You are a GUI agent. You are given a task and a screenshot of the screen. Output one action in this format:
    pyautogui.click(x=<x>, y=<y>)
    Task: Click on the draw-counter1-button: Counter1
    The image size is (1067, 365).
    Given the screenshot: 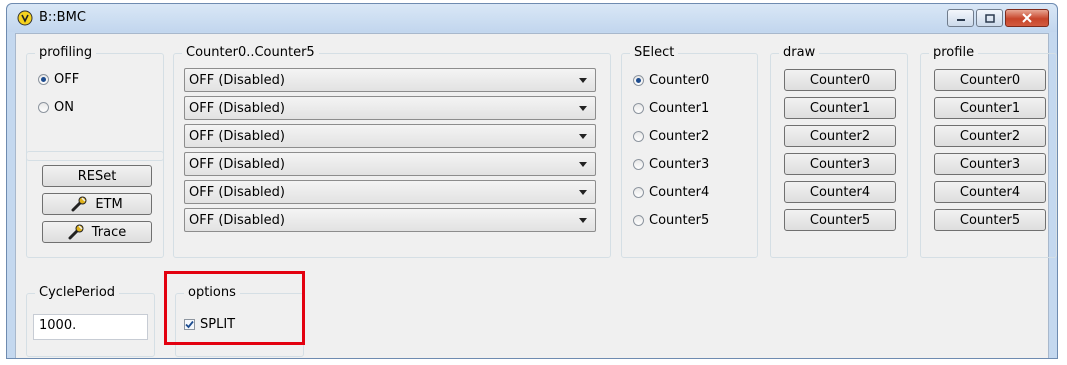 What is the action you would take?
    pyautogui.click(x=840, y=108)
    